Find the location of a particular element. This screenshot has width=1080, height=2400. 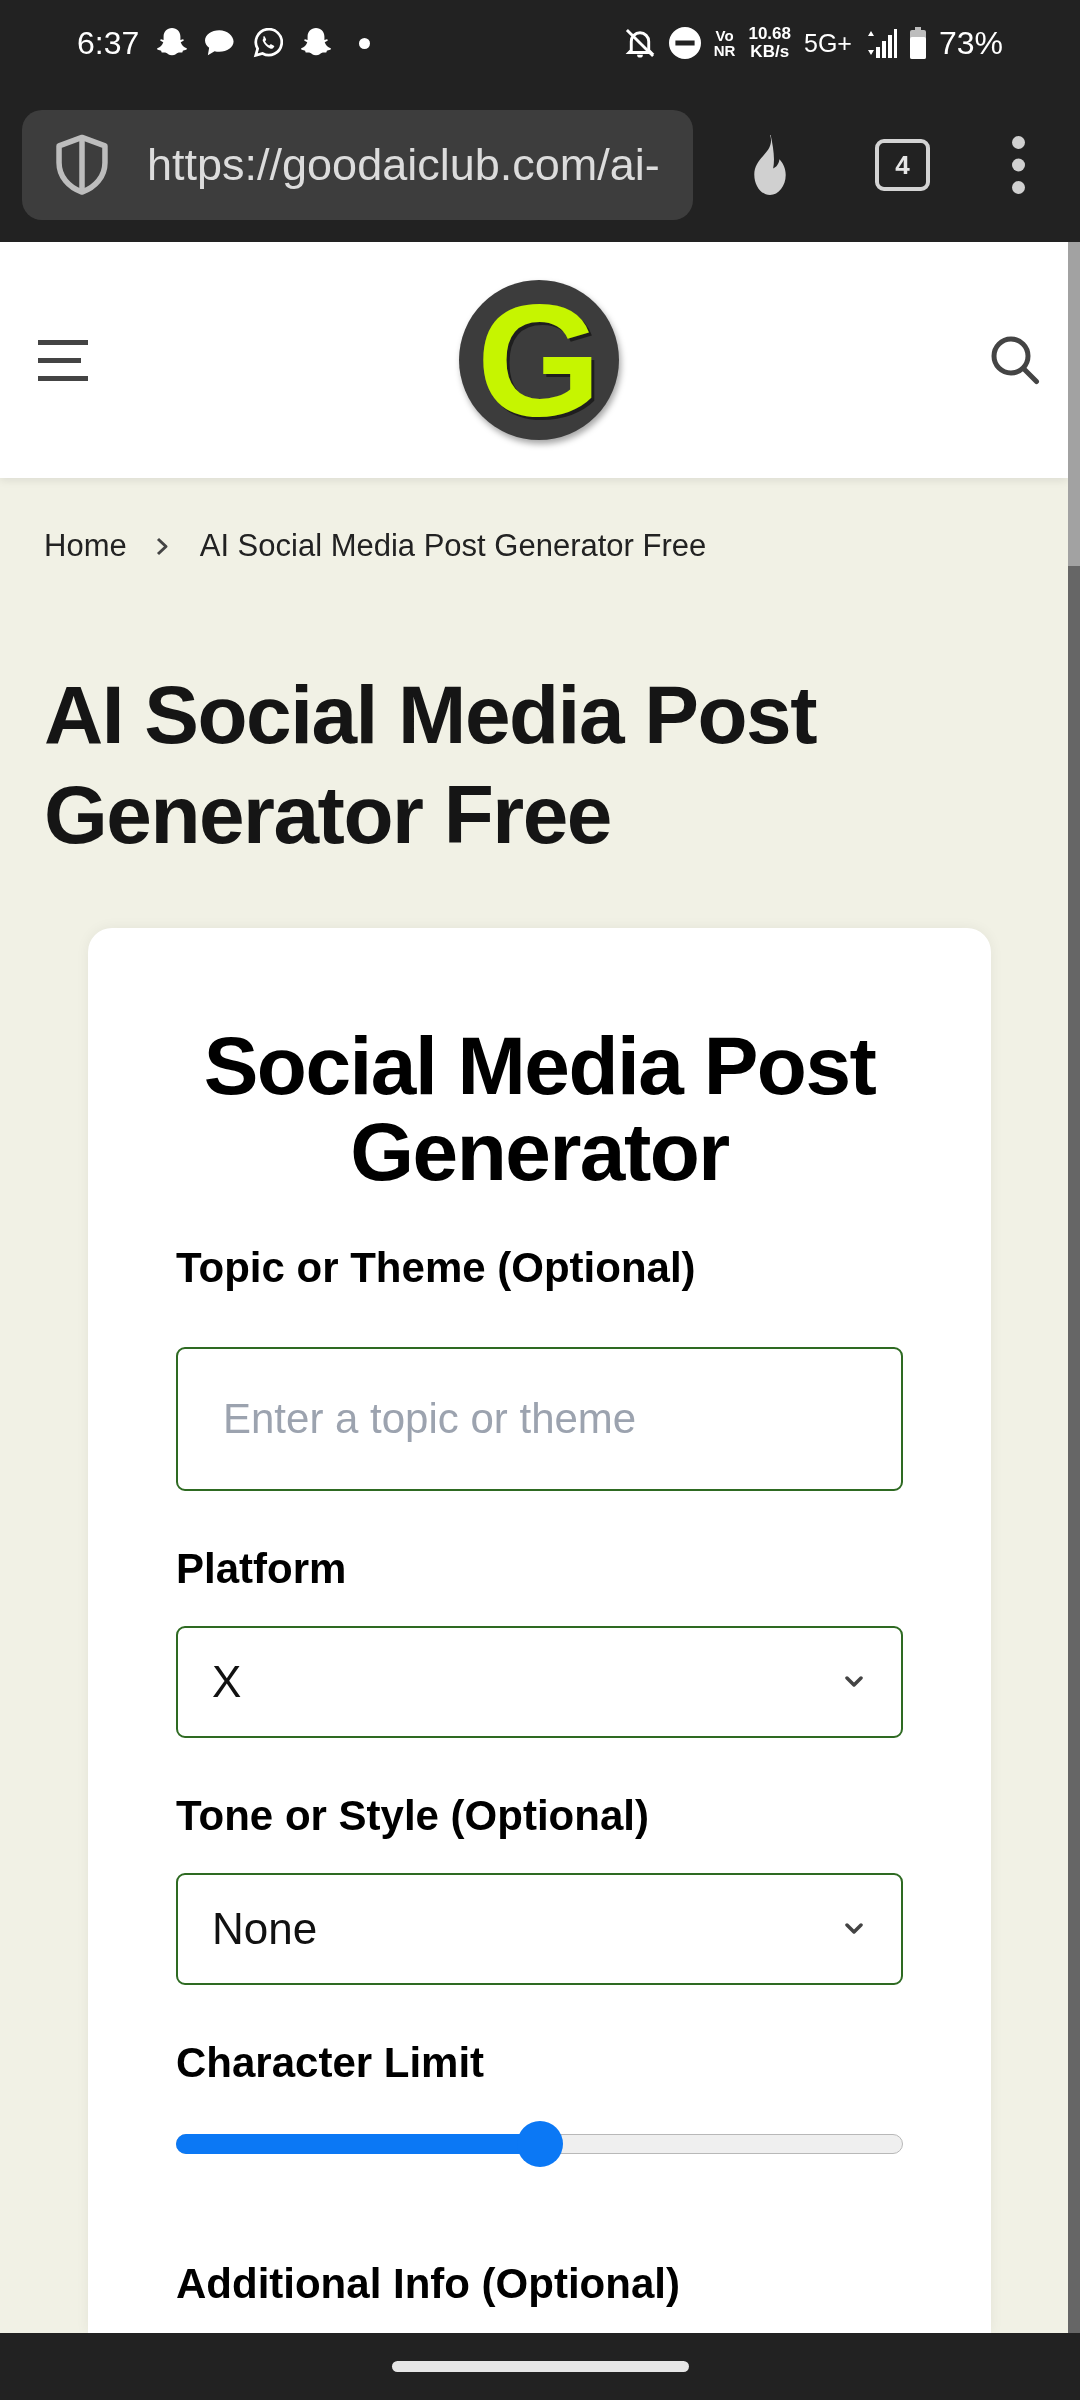

field-label: Topic or Theme (Optional) is located at coordinates (436, 1268).